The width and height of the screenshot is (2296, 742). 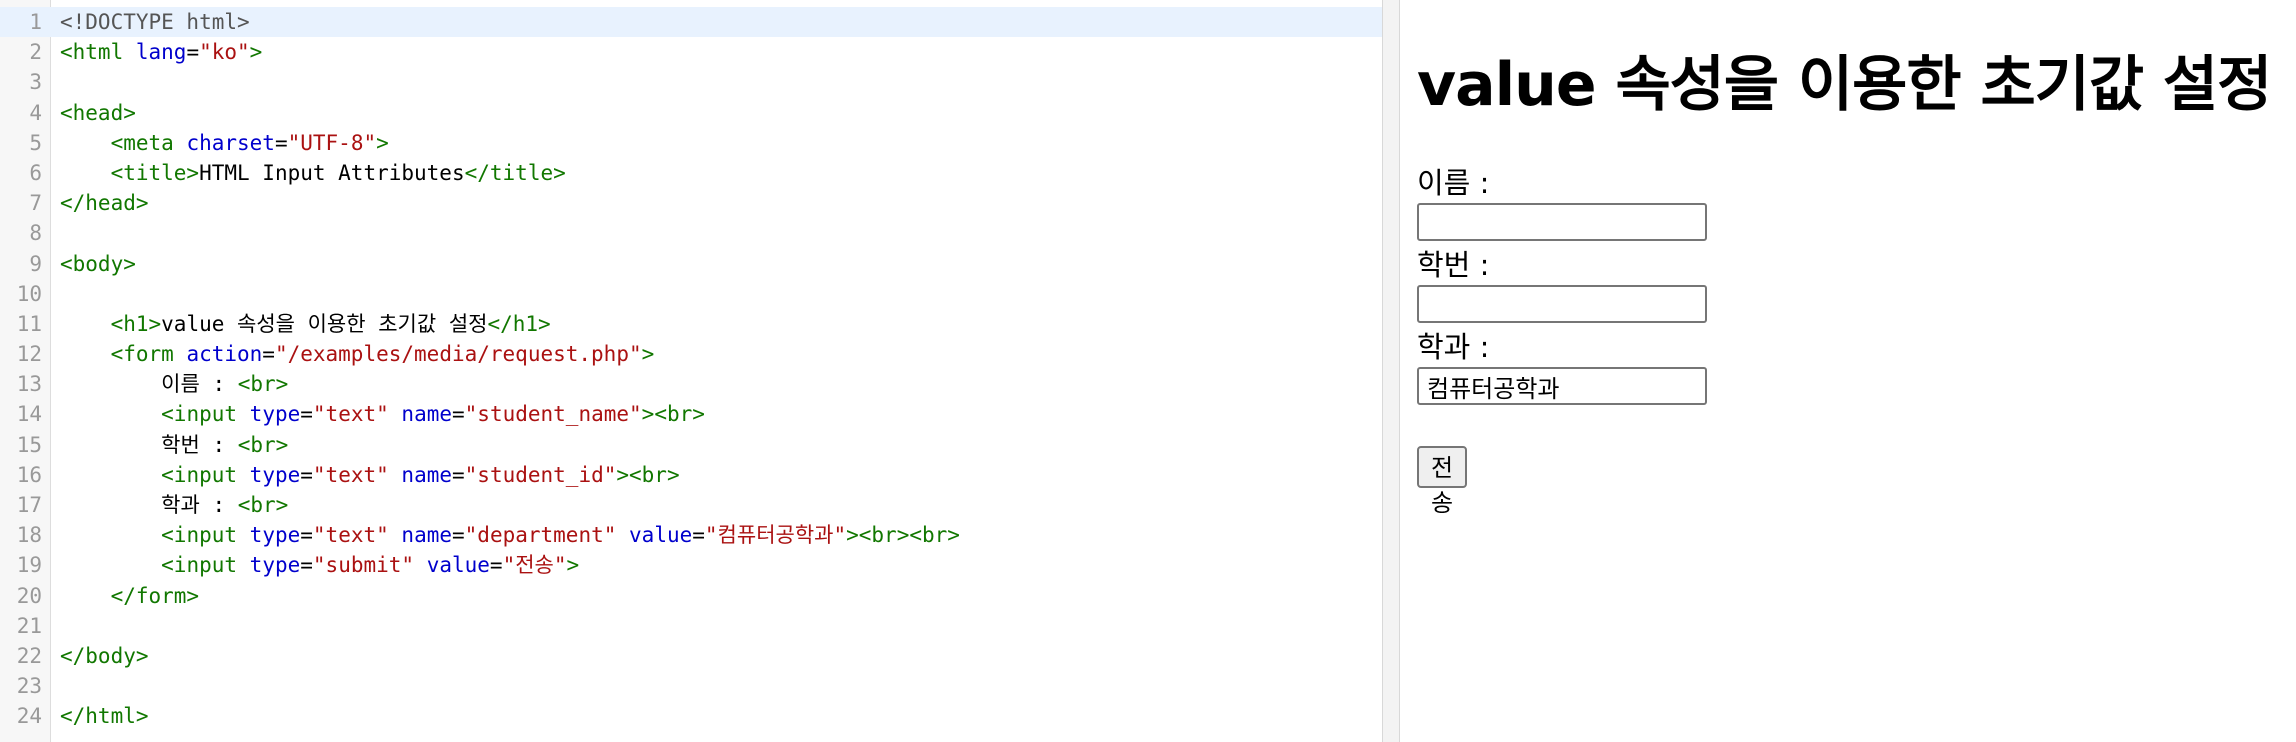 What do you see at coordinates (691, 294) in the screenshot?
I see `code-line: 10` at bounding box center [691, 294].